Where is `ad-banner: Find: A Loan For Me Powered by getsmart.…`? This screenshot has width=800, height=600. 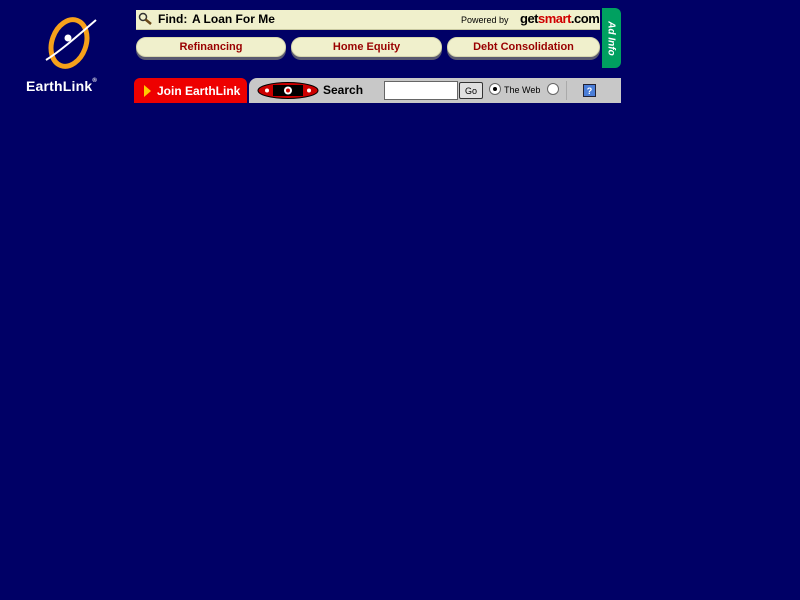
ad-banner: Find: A Loan For Me Powered by getsmart.… is located at coordinates (368, 38).